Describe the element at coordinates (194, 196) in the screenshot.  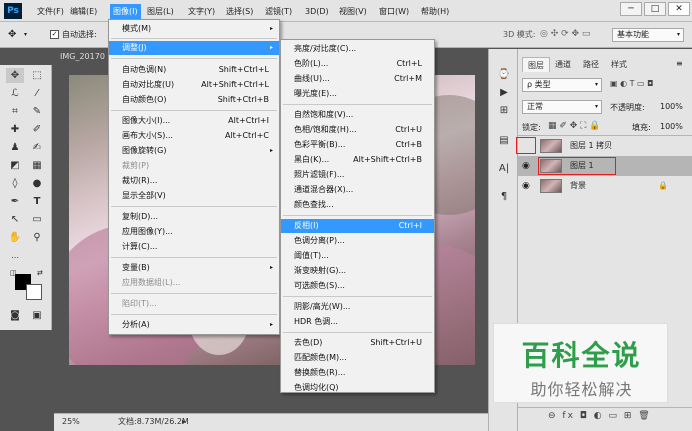
I see `menu-item-reveal-all: 显示全部(V)` at that location.